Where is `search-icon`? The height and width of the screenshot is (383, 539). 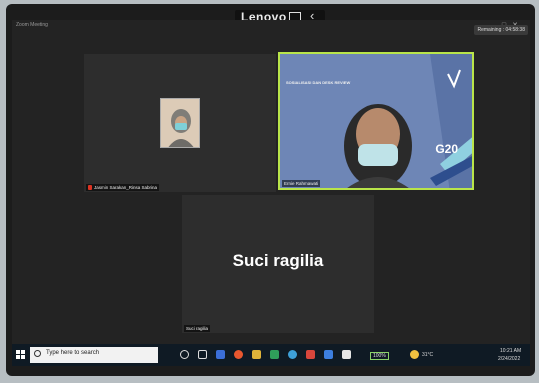 search-icon is located at coordinates (37, 353).